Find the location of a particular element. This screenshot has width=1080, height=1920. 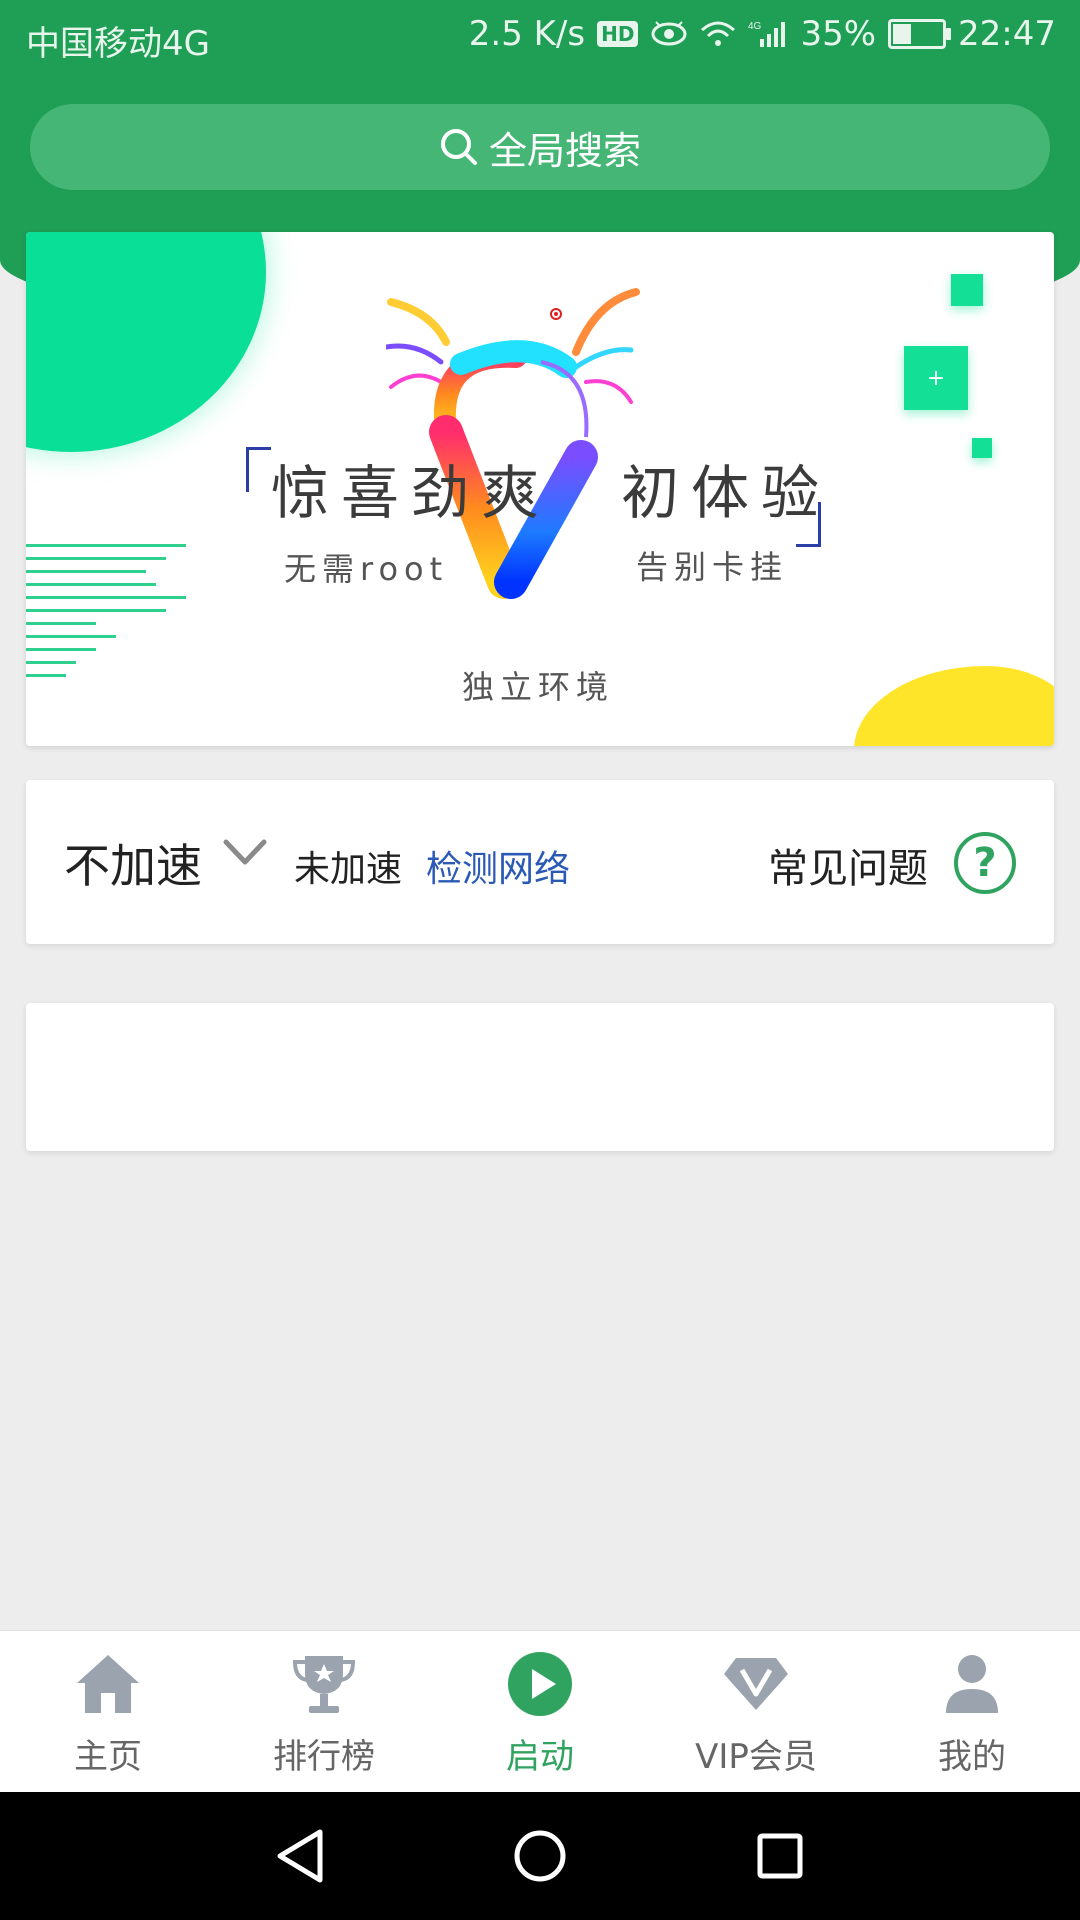

banner-green-circle is located at coordinates (146, 342).